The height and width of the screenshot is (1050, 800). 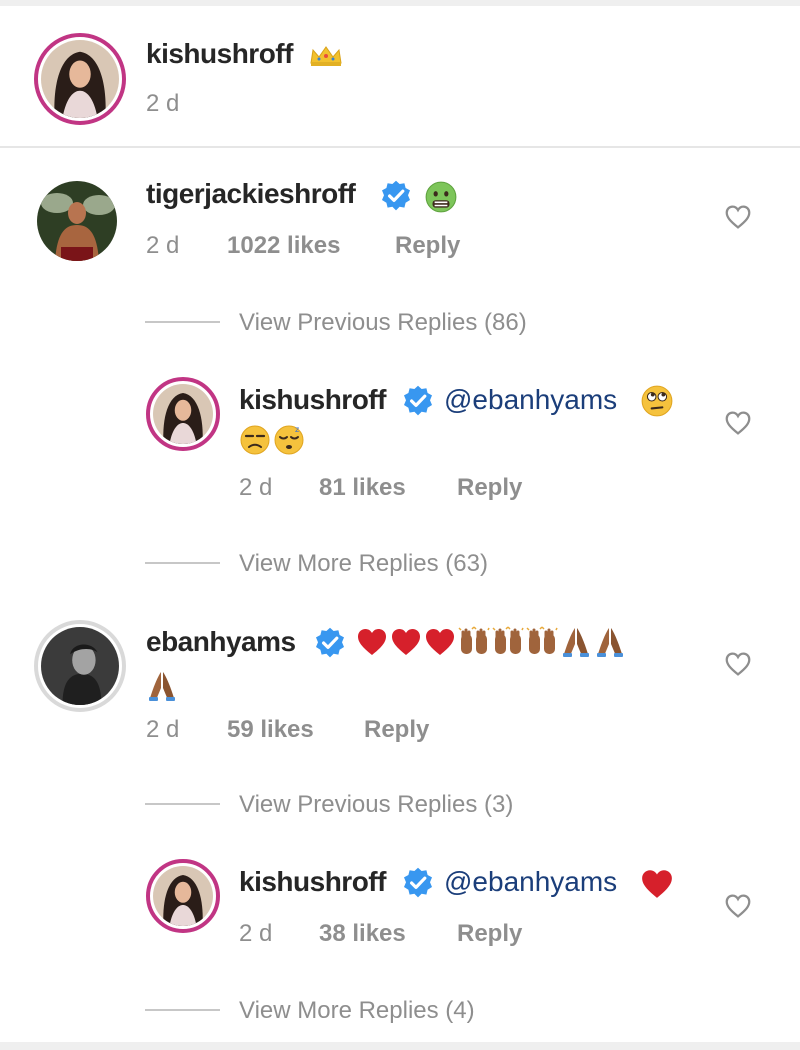 I want to click on avatar-photo-man, so click(x=77, y=221).